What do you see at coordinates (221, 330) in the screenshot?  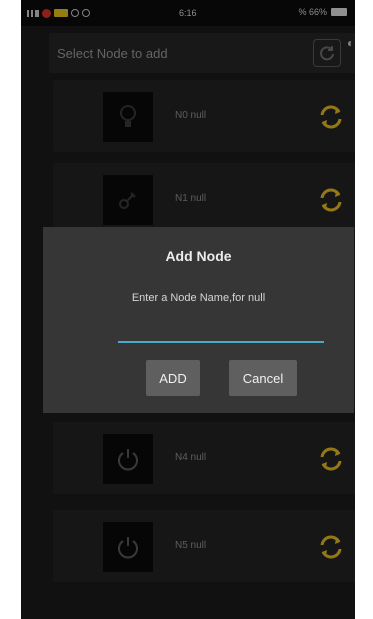 I see `node-name-input` at bounding box center [221, 330].